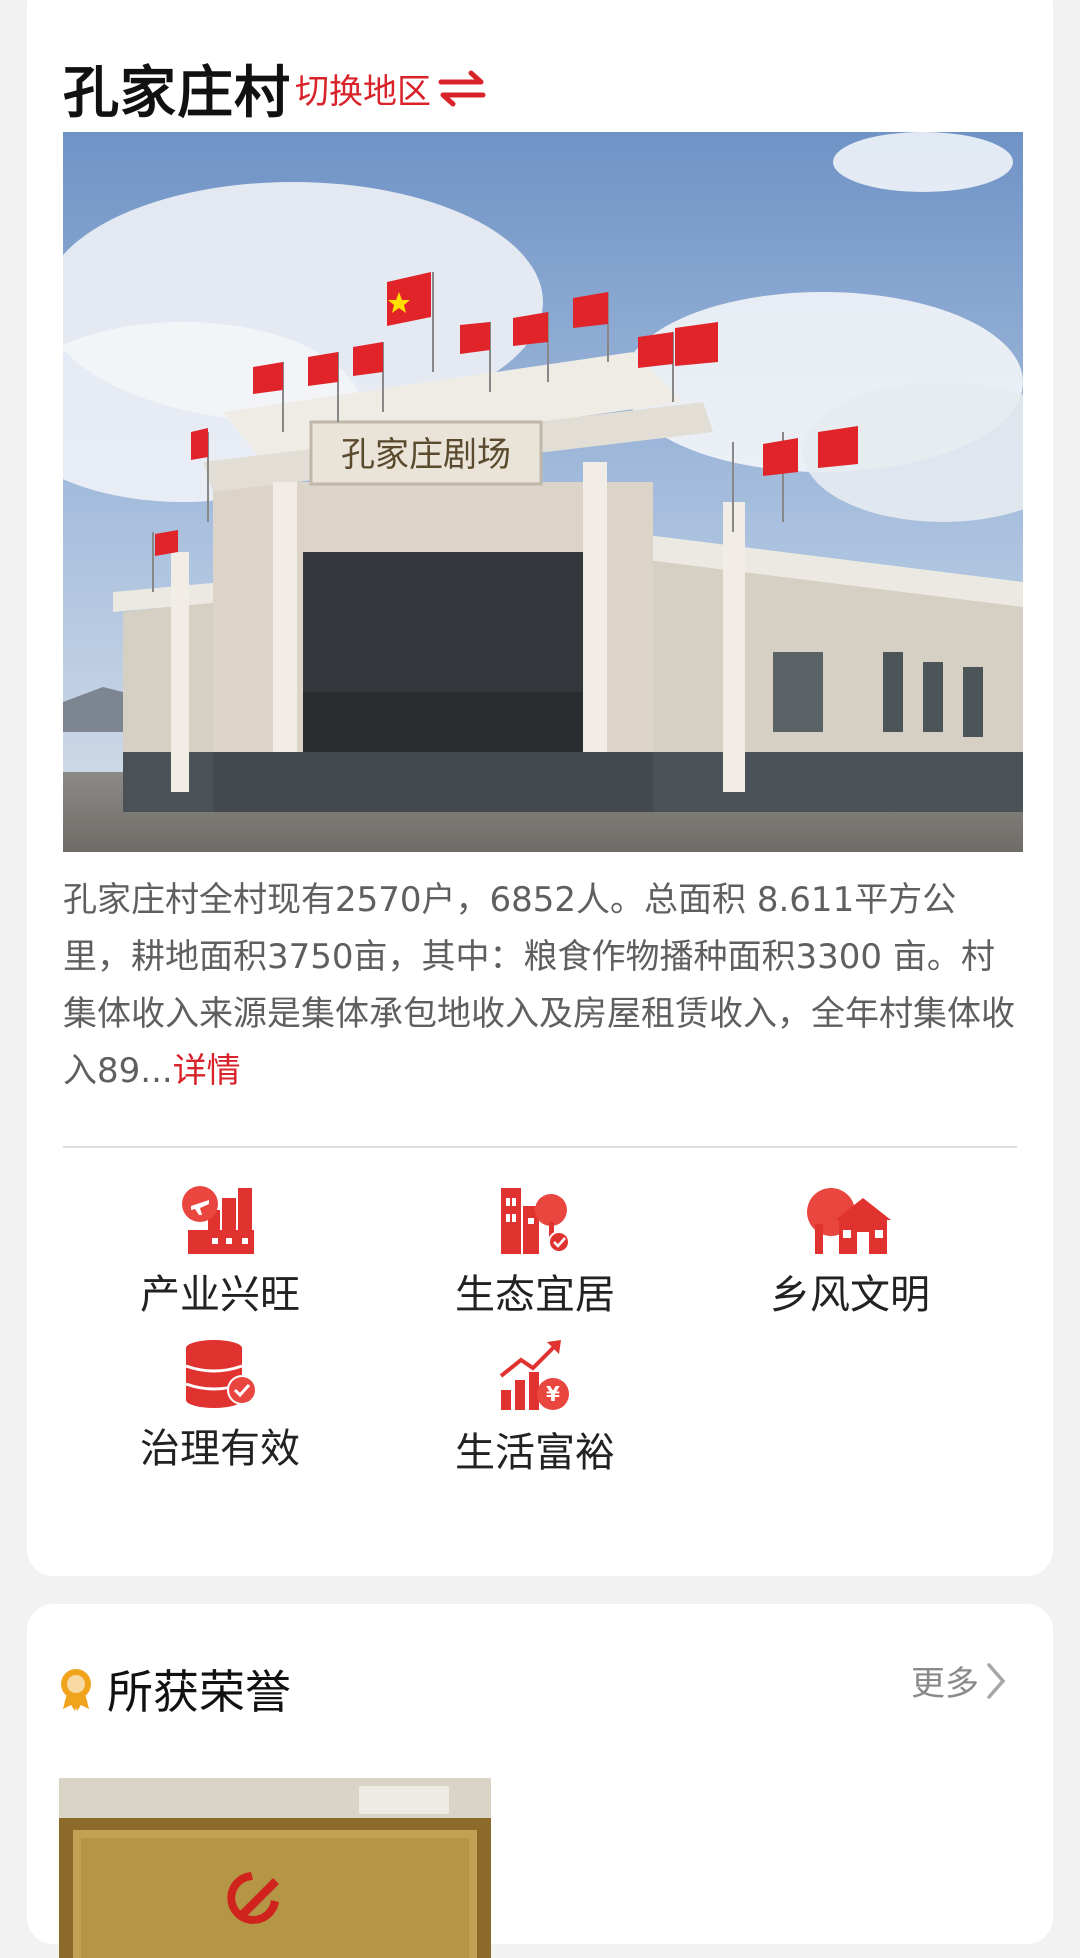  Describe the element at coordinates (535, 1453) in the screenshot. I see `feature-label: 生活富裕` at that location.